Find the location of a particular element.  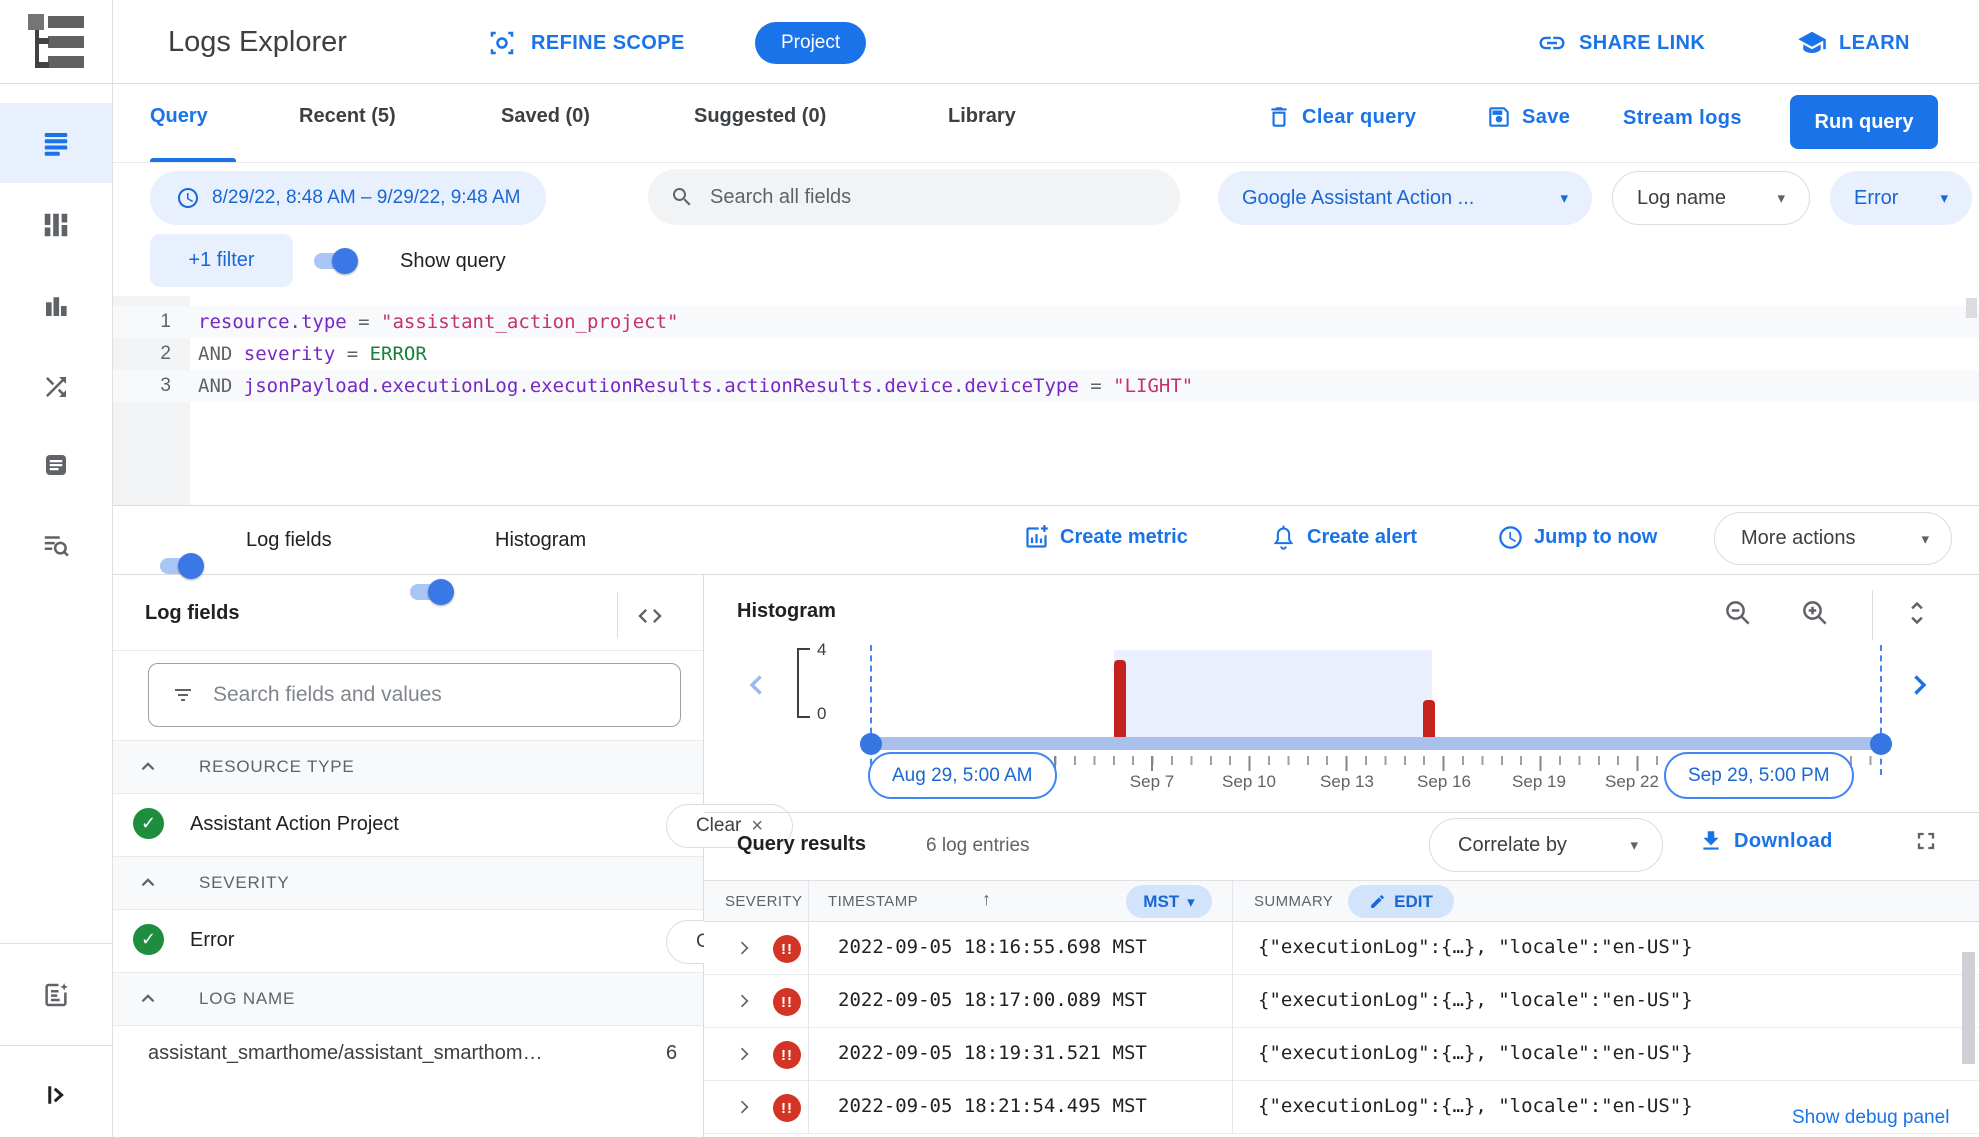

code-token: ERROR is located at coordinates (398, 354).